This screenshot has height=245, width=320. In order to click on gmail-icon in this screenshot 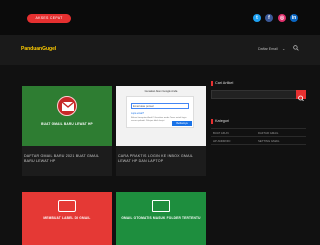, I will do `click(67, 106)`.